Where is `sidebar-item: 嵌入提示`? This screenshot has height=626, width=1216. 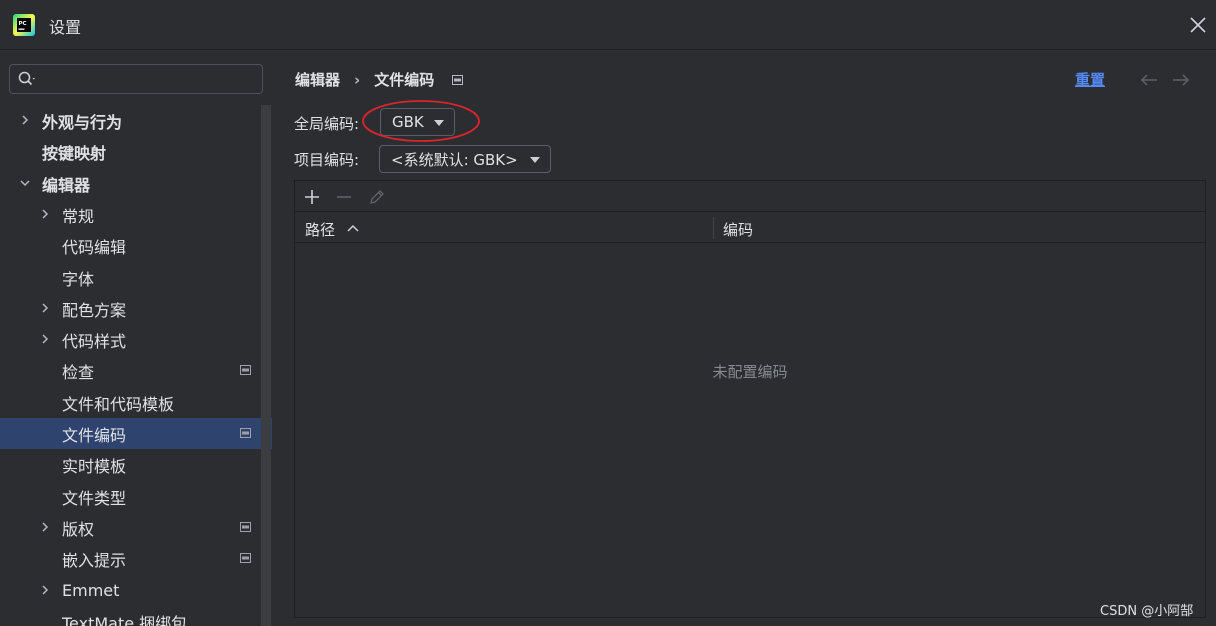 sidebar-item: 嵌入提示 is located at coordinates (136, 558).